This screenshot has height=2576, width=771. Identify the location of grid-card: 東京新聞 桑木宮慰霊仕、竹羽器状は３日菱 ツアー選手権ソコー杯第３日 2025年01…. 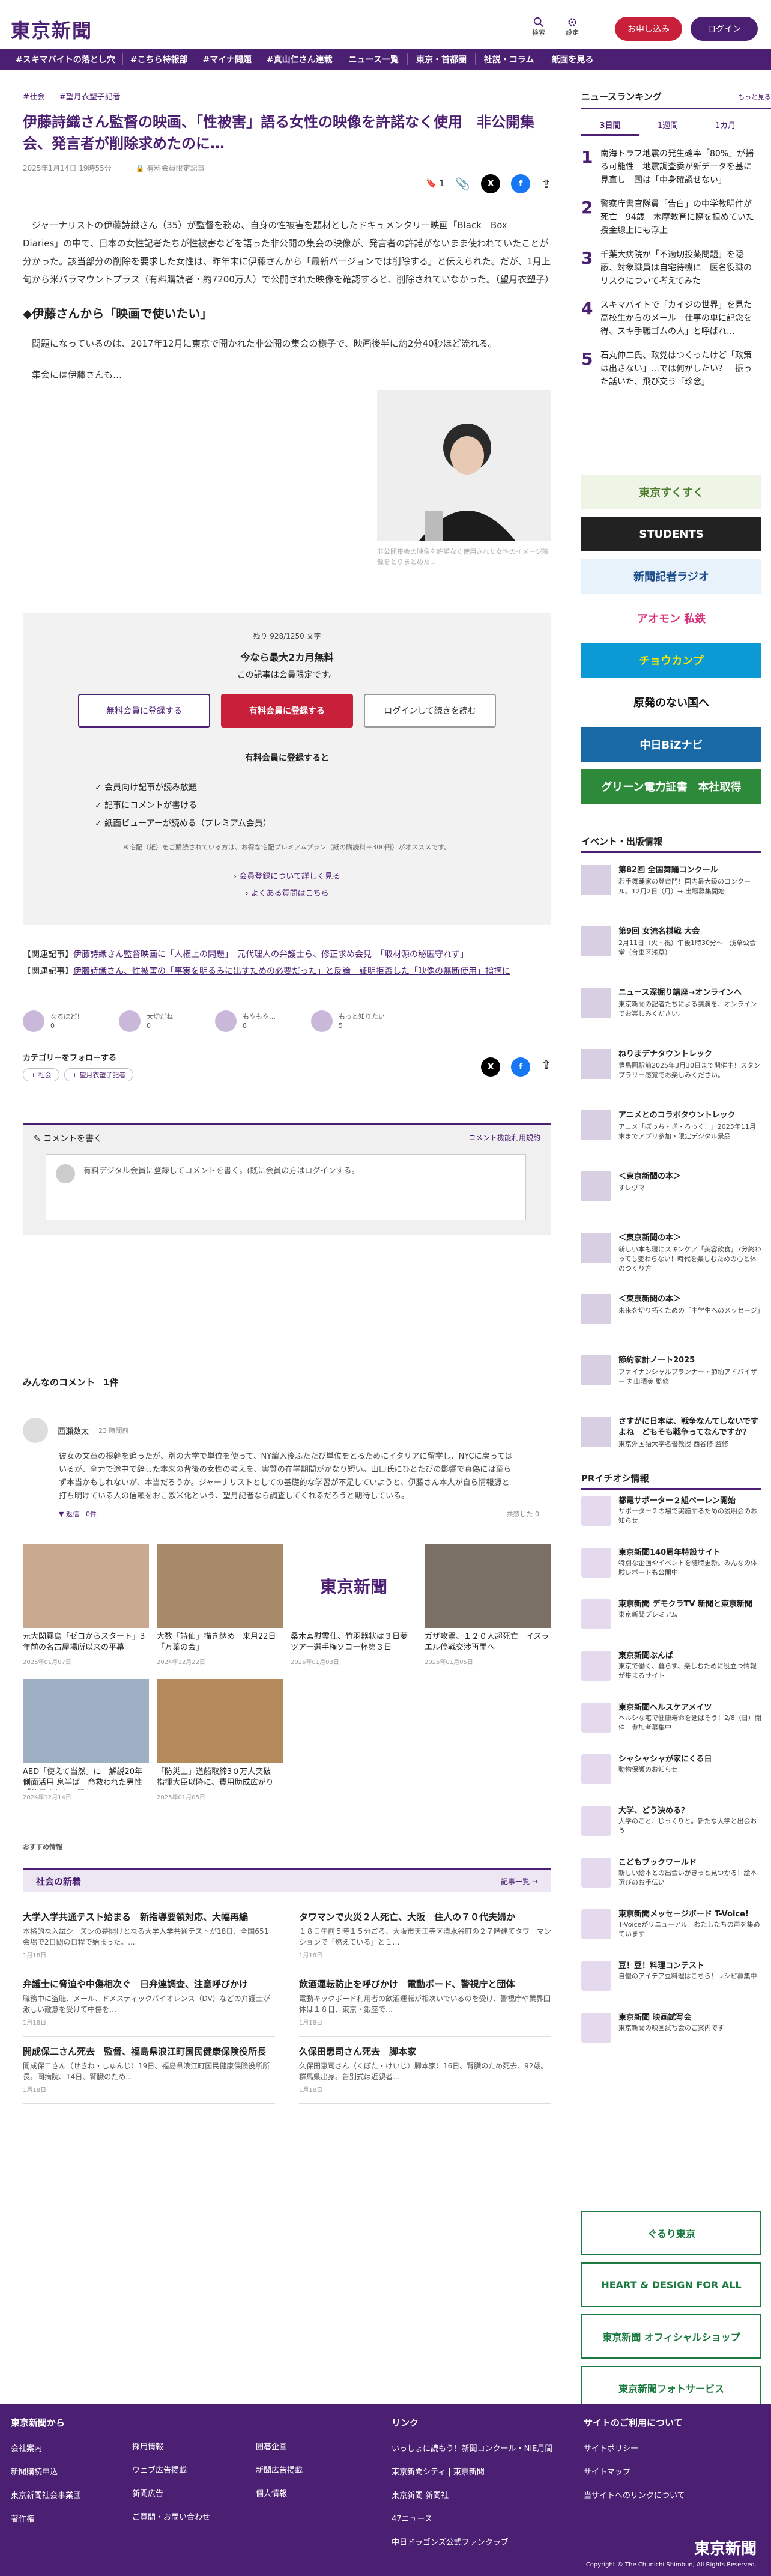
(354, 1605).